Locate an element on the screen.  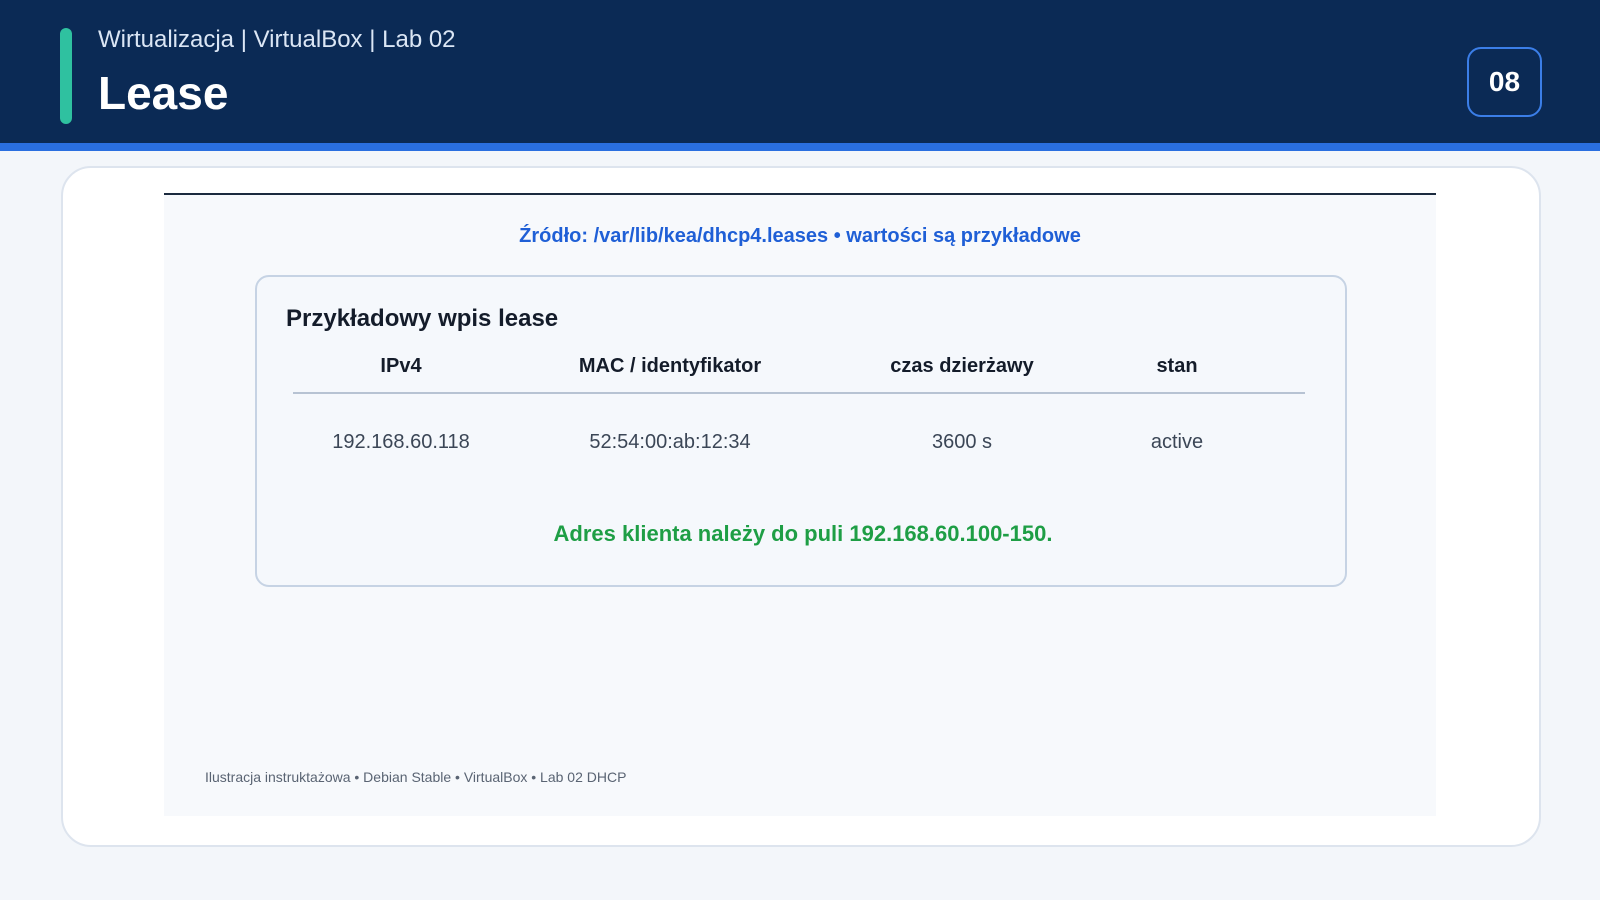
column-header-state: stan is located at coordinates (1177, 366).